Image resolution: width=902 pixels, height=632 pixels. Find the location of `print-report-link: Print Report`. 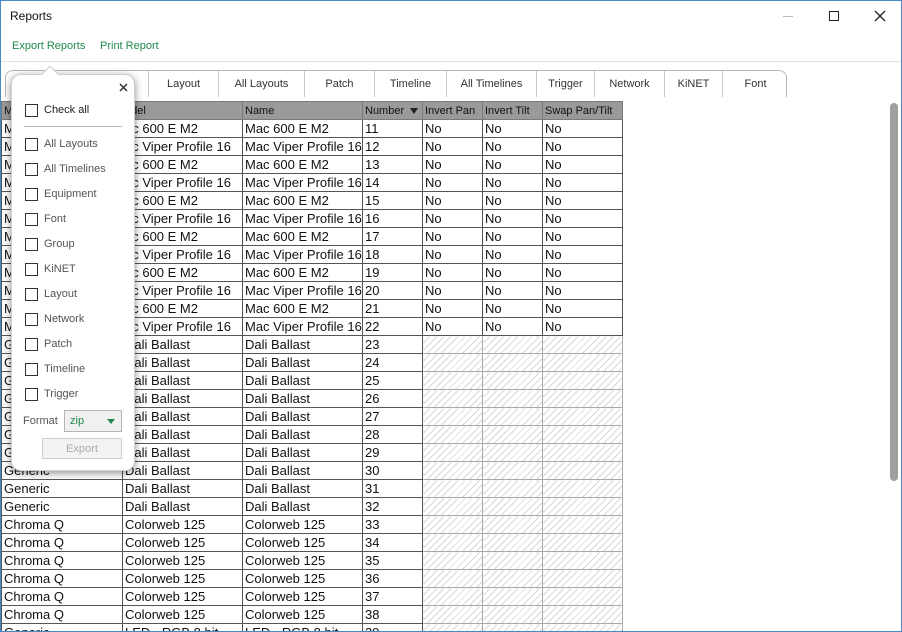

print-report-link: Print Report is located at coordinates (129, 46).